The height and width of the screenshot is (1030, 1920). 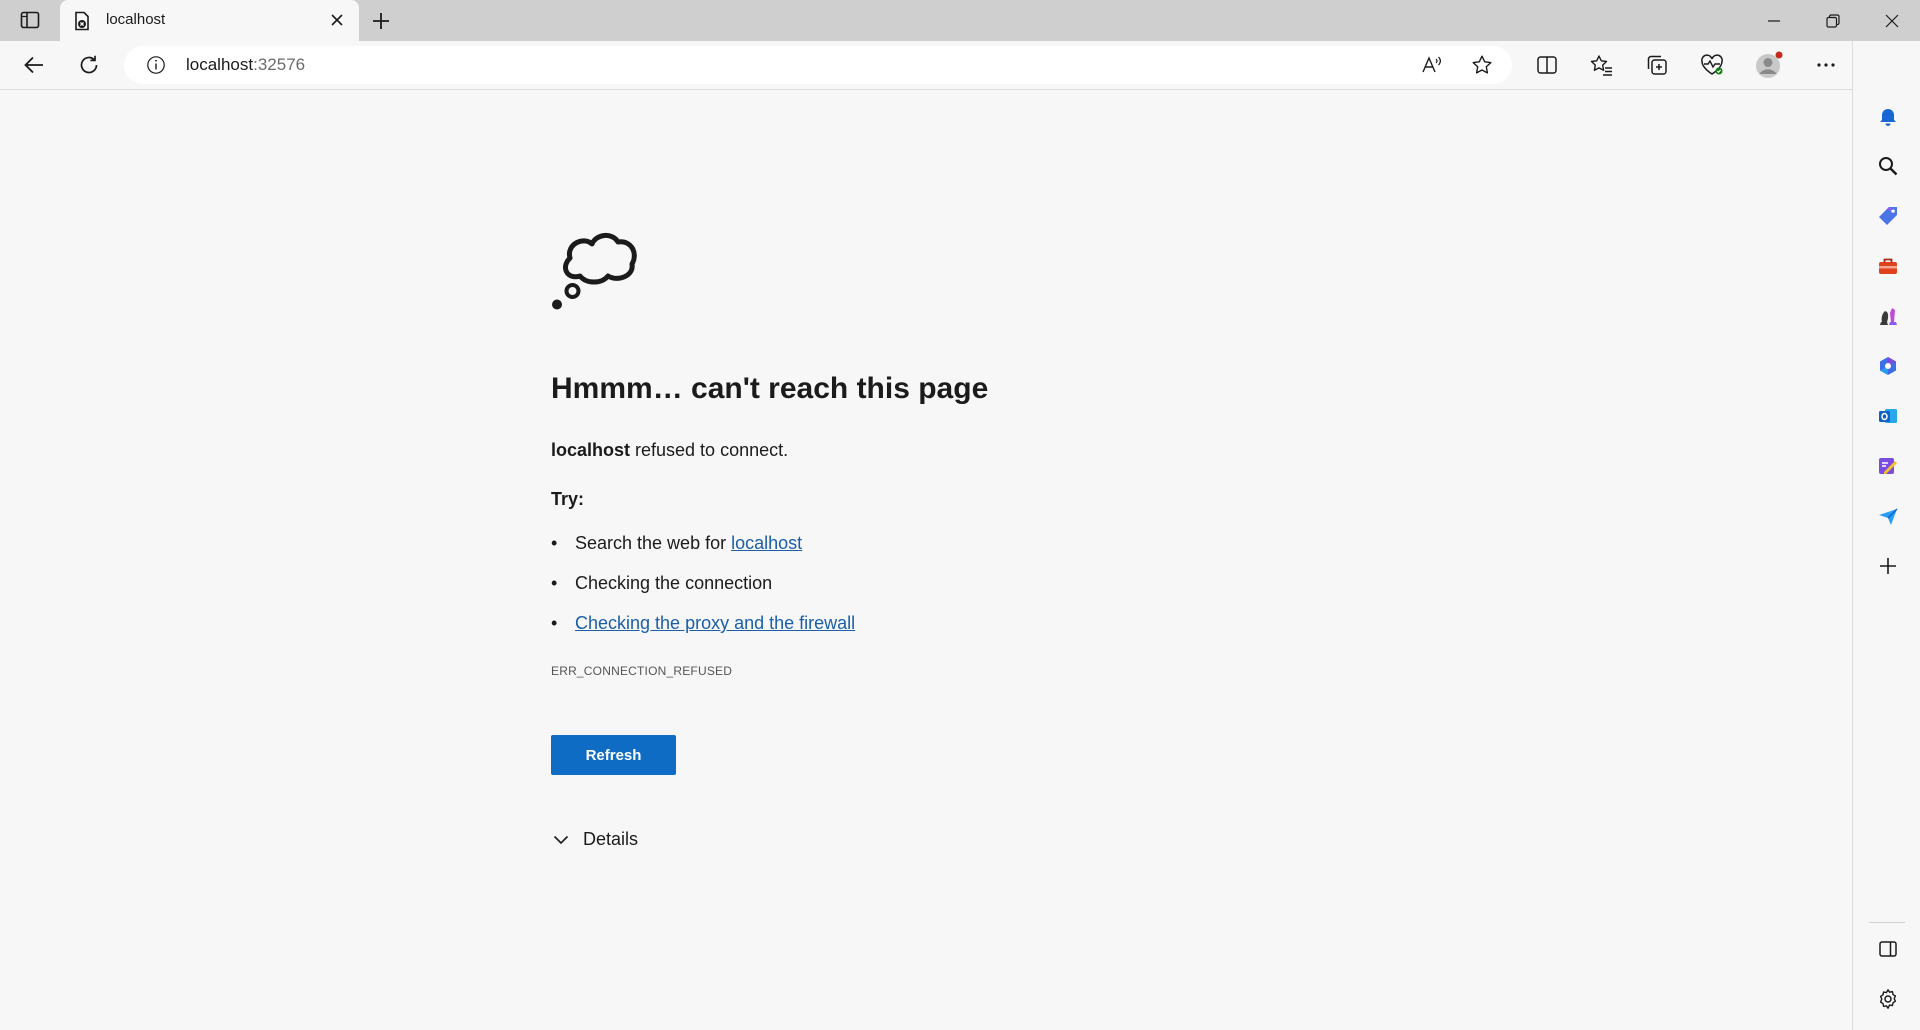 I want to click on error-code: ERR_CONNECTION_REFUSED, so click(x=642, y=671).